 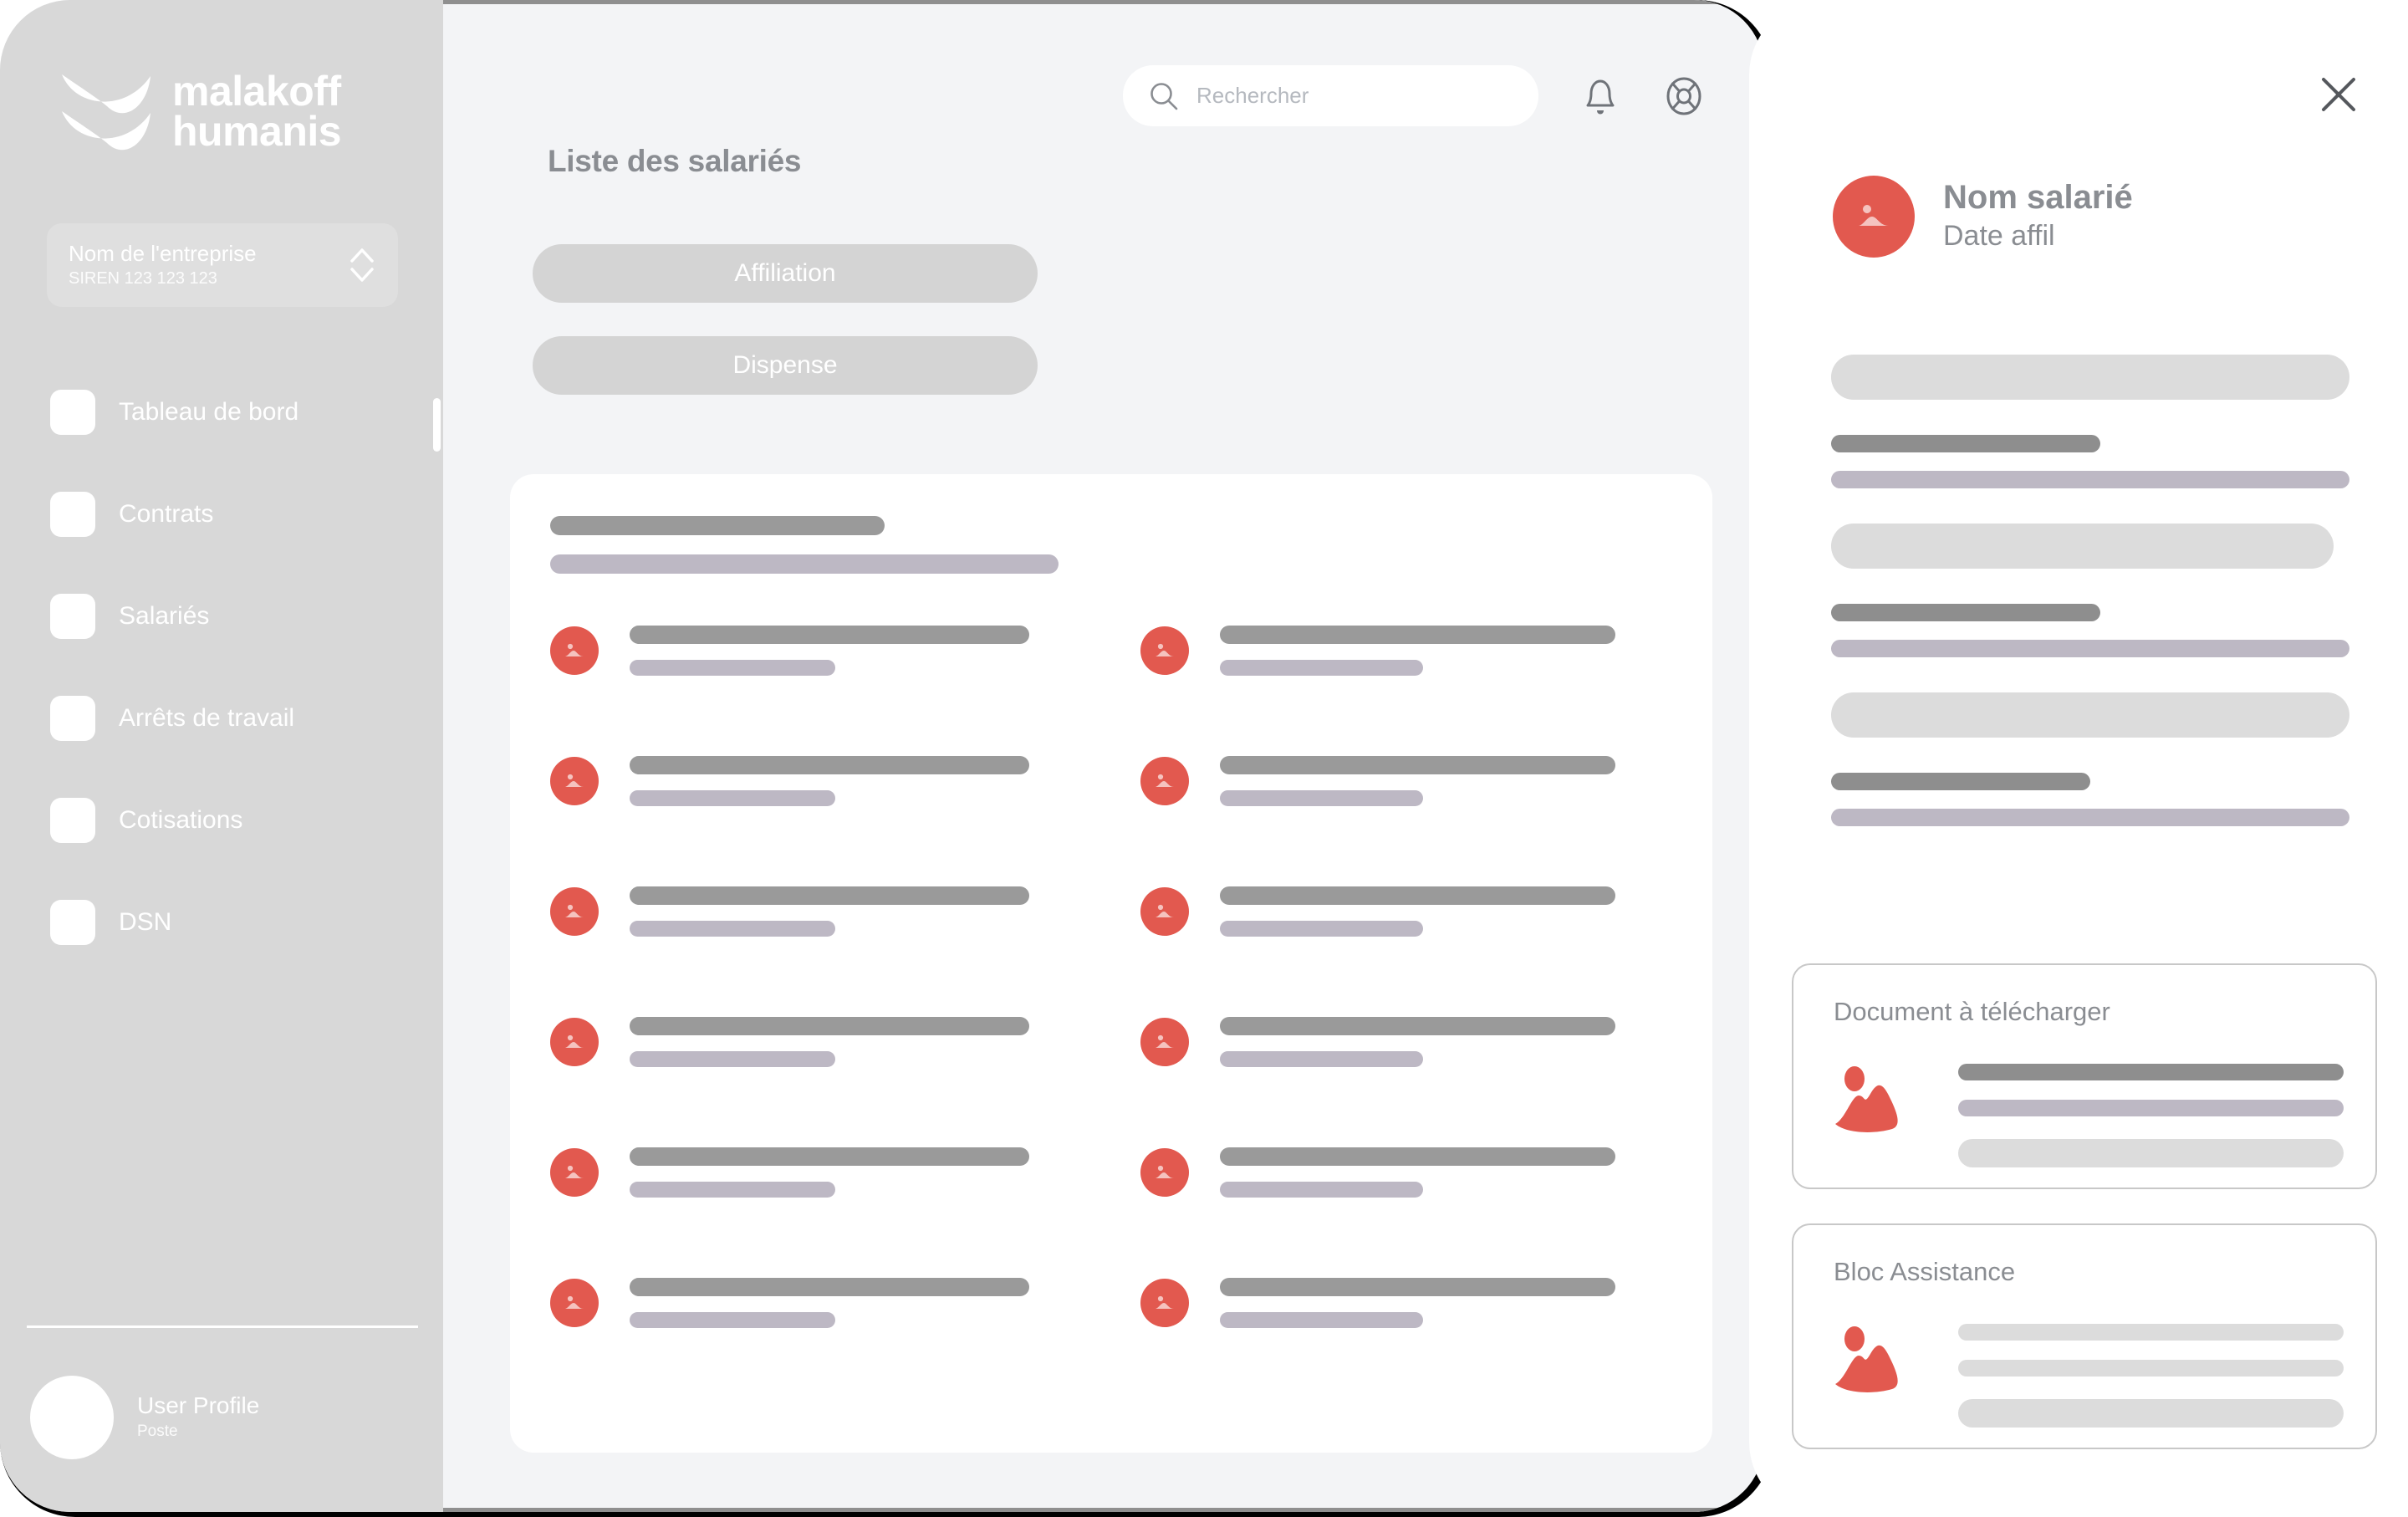 I want to click on sidebar-item-salaries: Salariés, so click(x=222, y=616).